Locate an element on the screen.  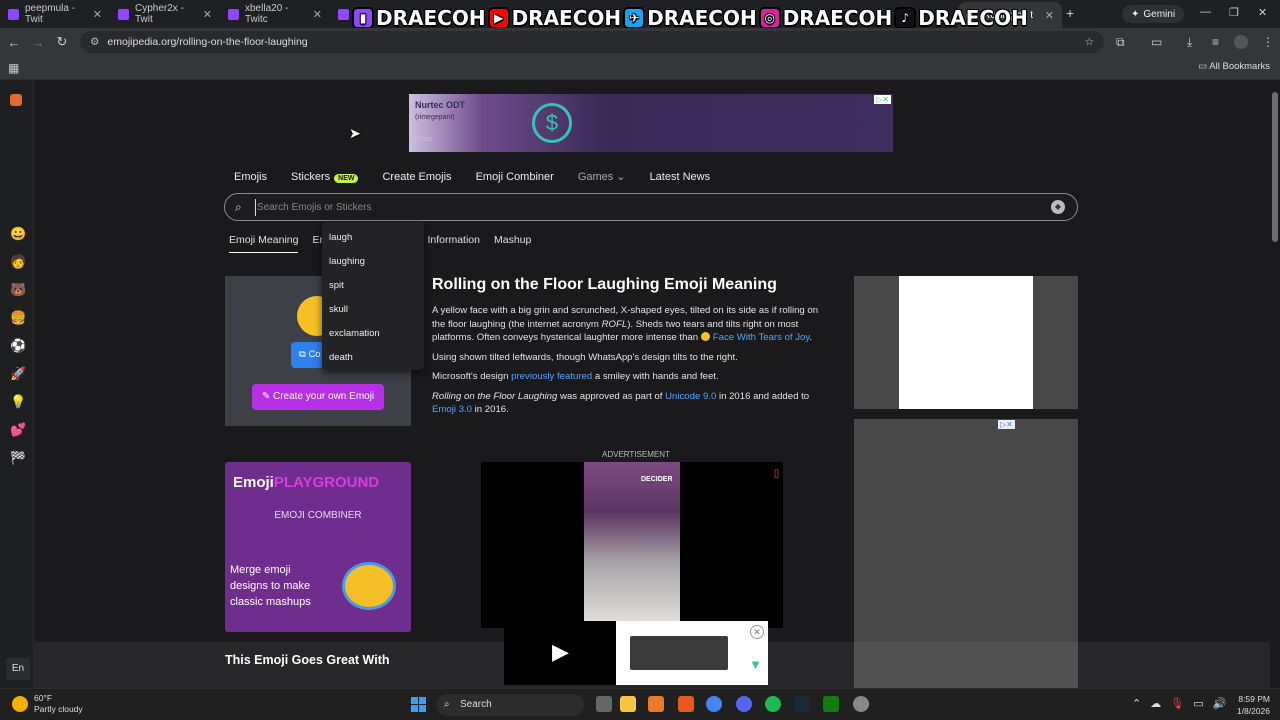
ad-close-icon: [] is located at coordinates (776, 473).